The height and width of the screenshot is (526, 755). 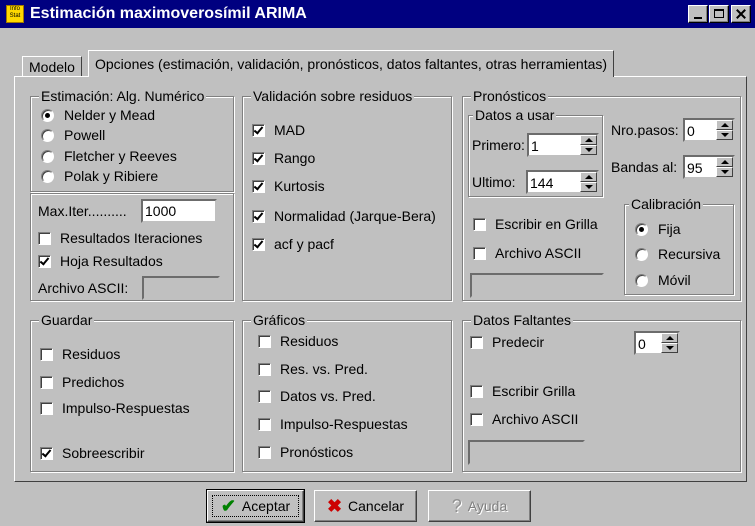 I want to click on cancelar-button: ✖ Cancelar, so click(x=365, y=506).